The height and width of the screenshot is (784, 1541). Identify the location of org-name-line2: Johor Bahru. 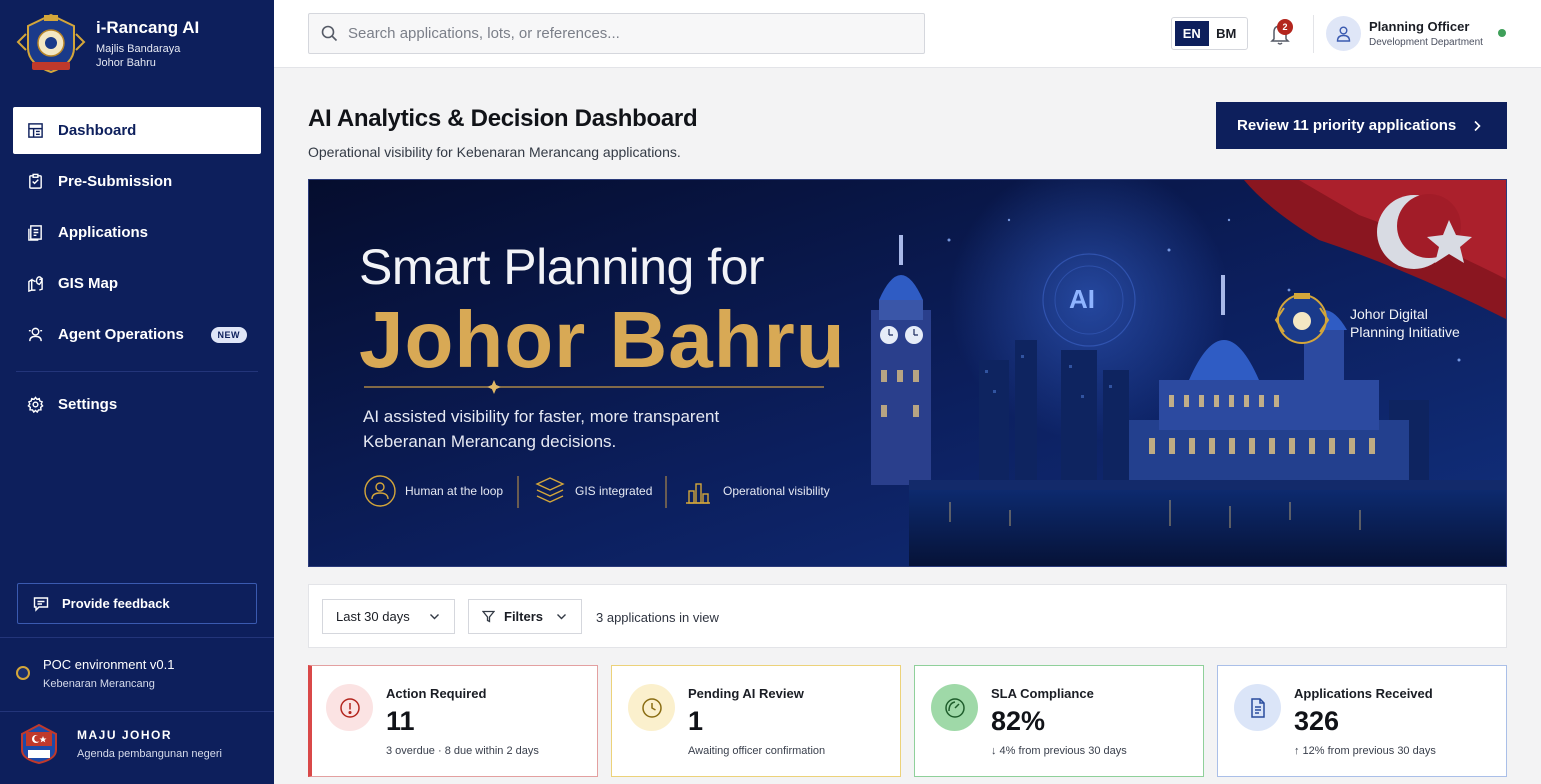
(126, 63).